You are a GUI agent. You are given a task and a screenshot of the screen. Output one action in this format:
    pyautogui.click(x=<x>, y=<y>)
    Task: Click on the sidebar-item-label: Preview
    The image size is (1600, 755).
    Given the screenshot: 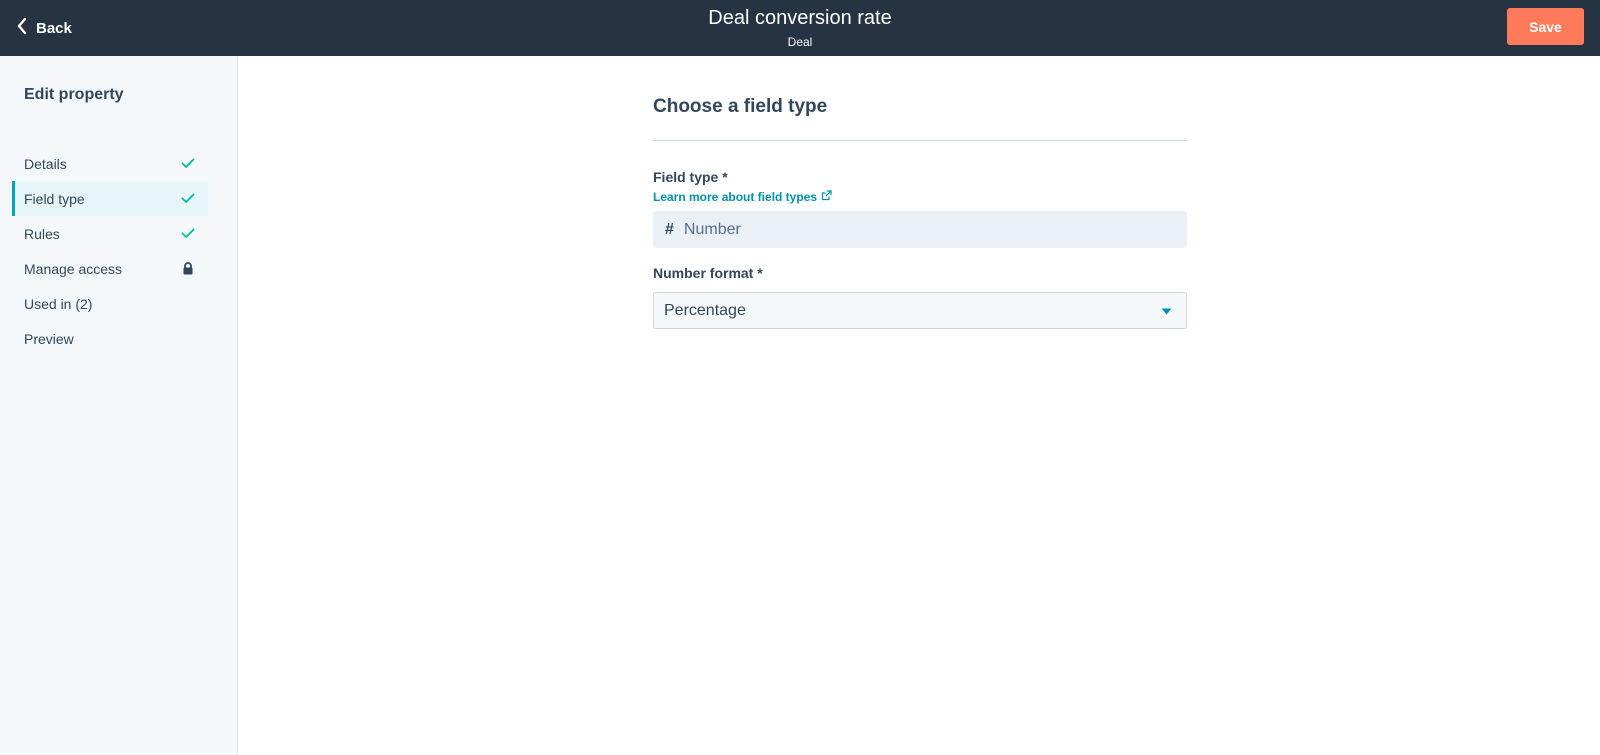 What is the action you would take?
    pyautogui.click(x=49, y=338)
    